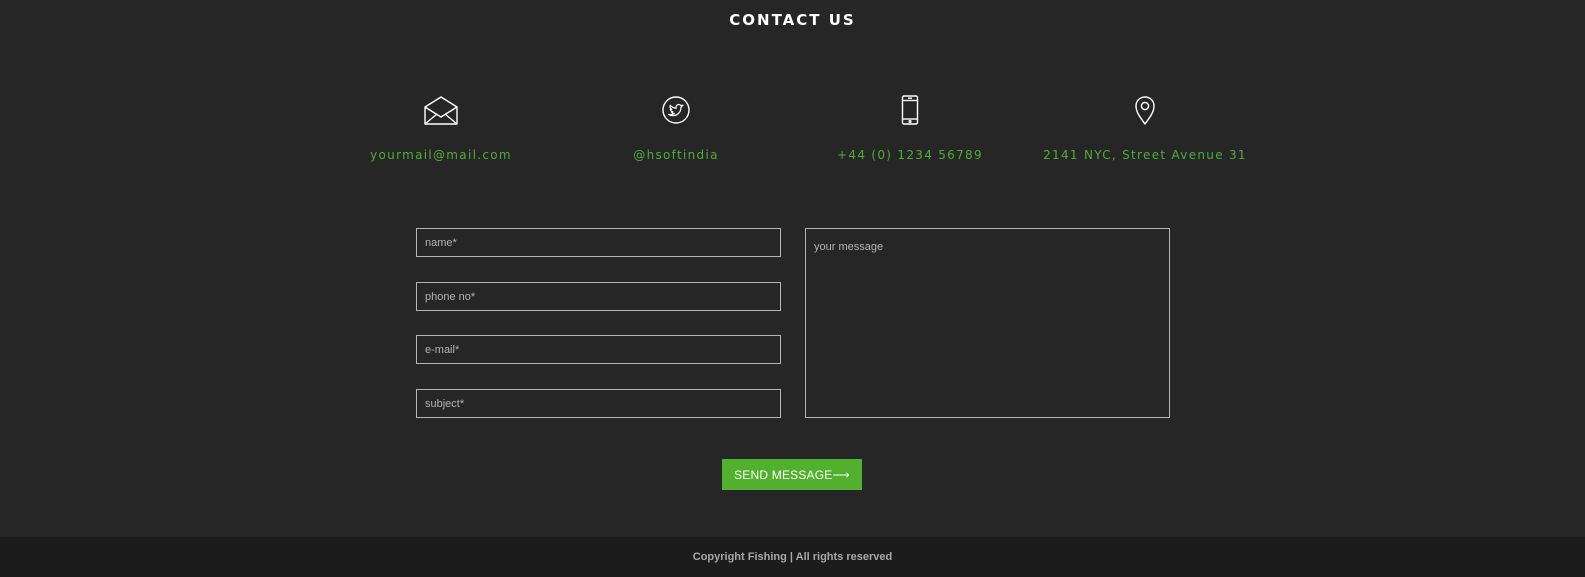 Image resolution: width=1585 pixels, height=577 pixels. I want to click on twitter-icon, so click(676, 110).